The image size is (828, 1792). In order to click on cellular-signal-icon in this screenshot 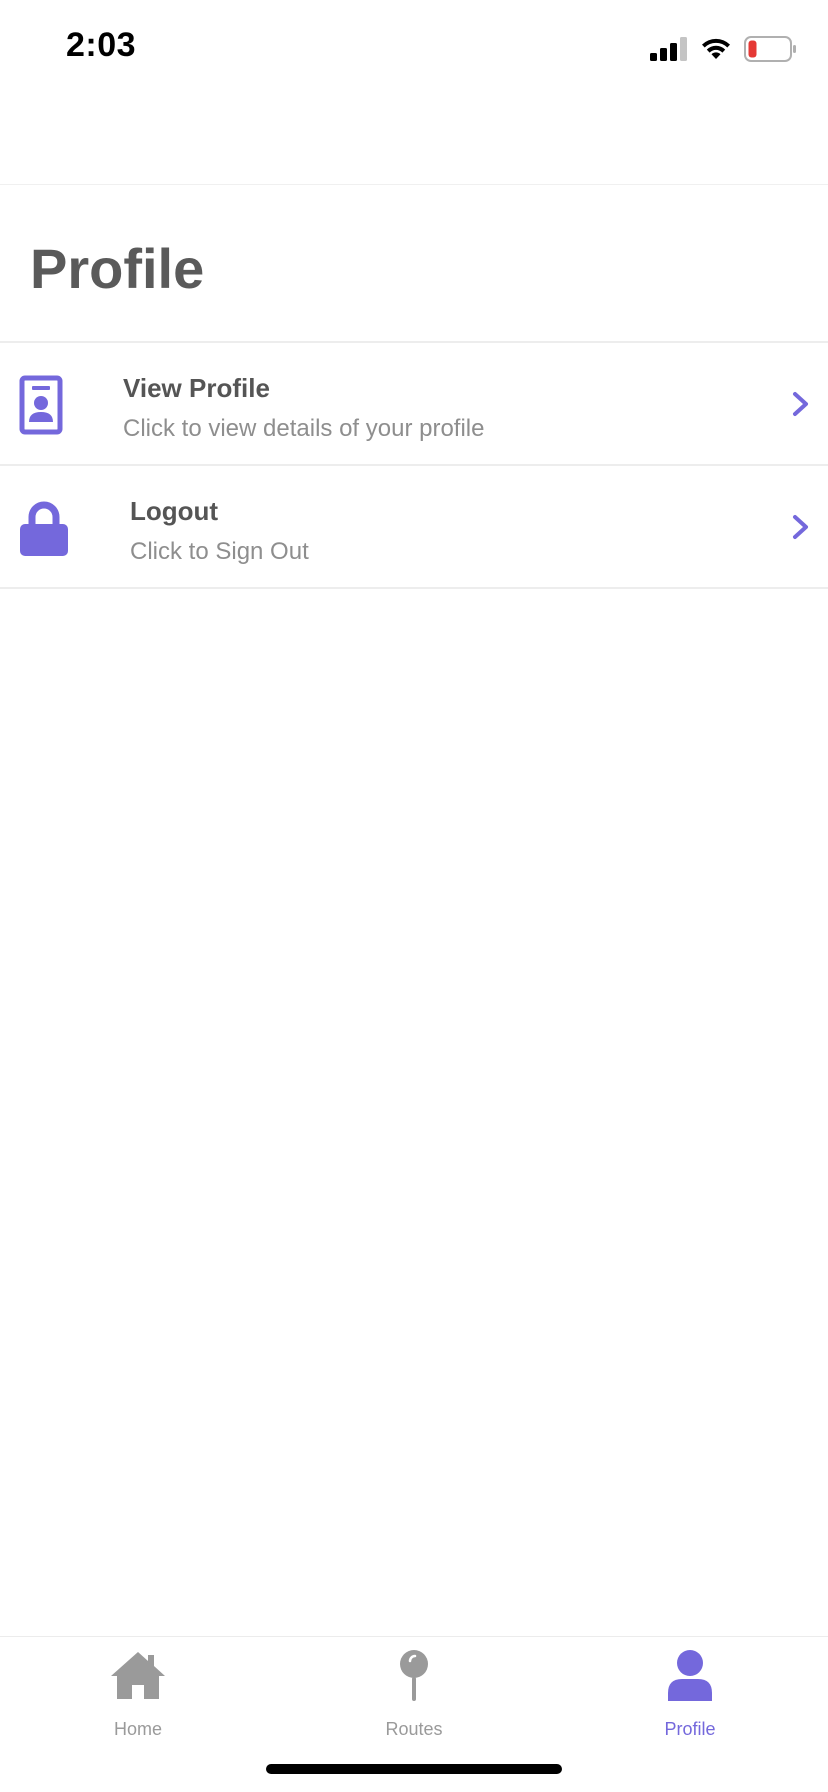, I will do `click(668, 49)`.